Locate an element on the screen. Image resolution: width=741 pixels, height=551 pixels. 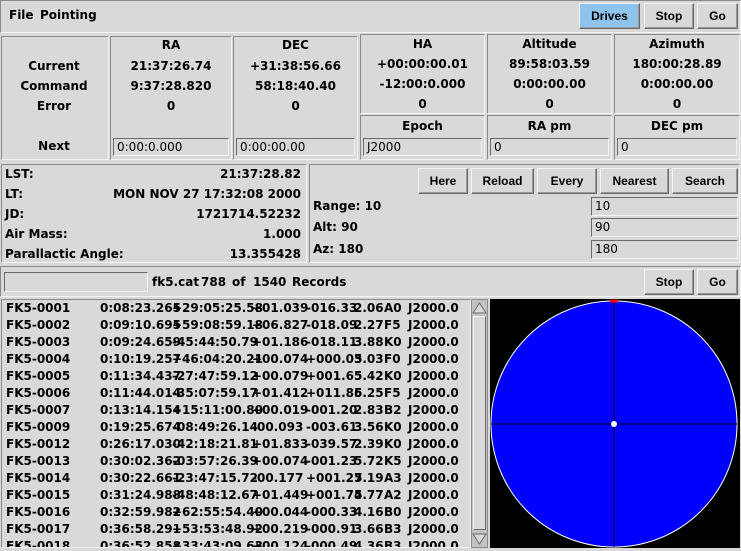
dec-pm-title: DEC pm is located at coordinates (677, 126).